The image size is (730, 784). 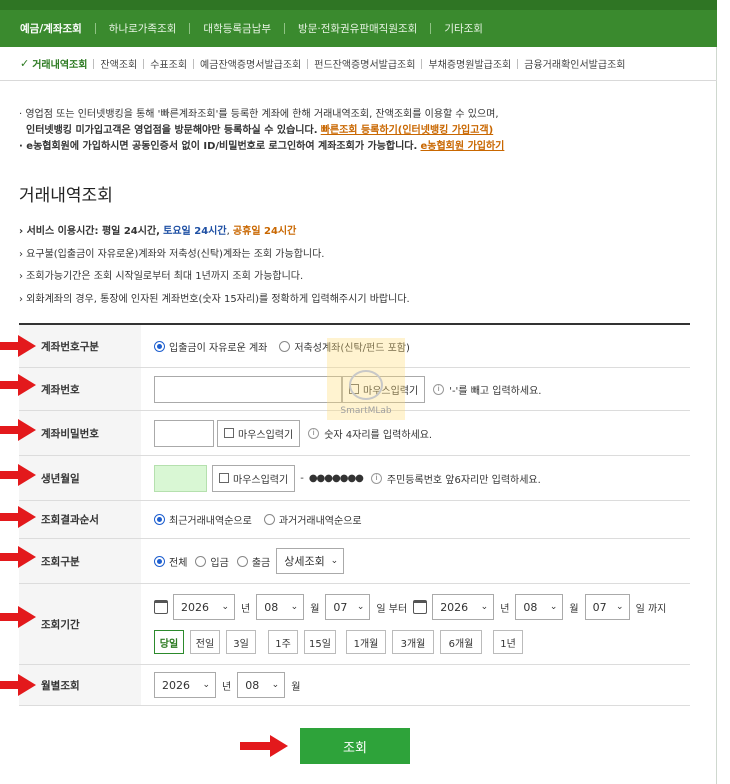 I want to click on masked-digits: ●●●●●●●, so click(x=336, y=478).